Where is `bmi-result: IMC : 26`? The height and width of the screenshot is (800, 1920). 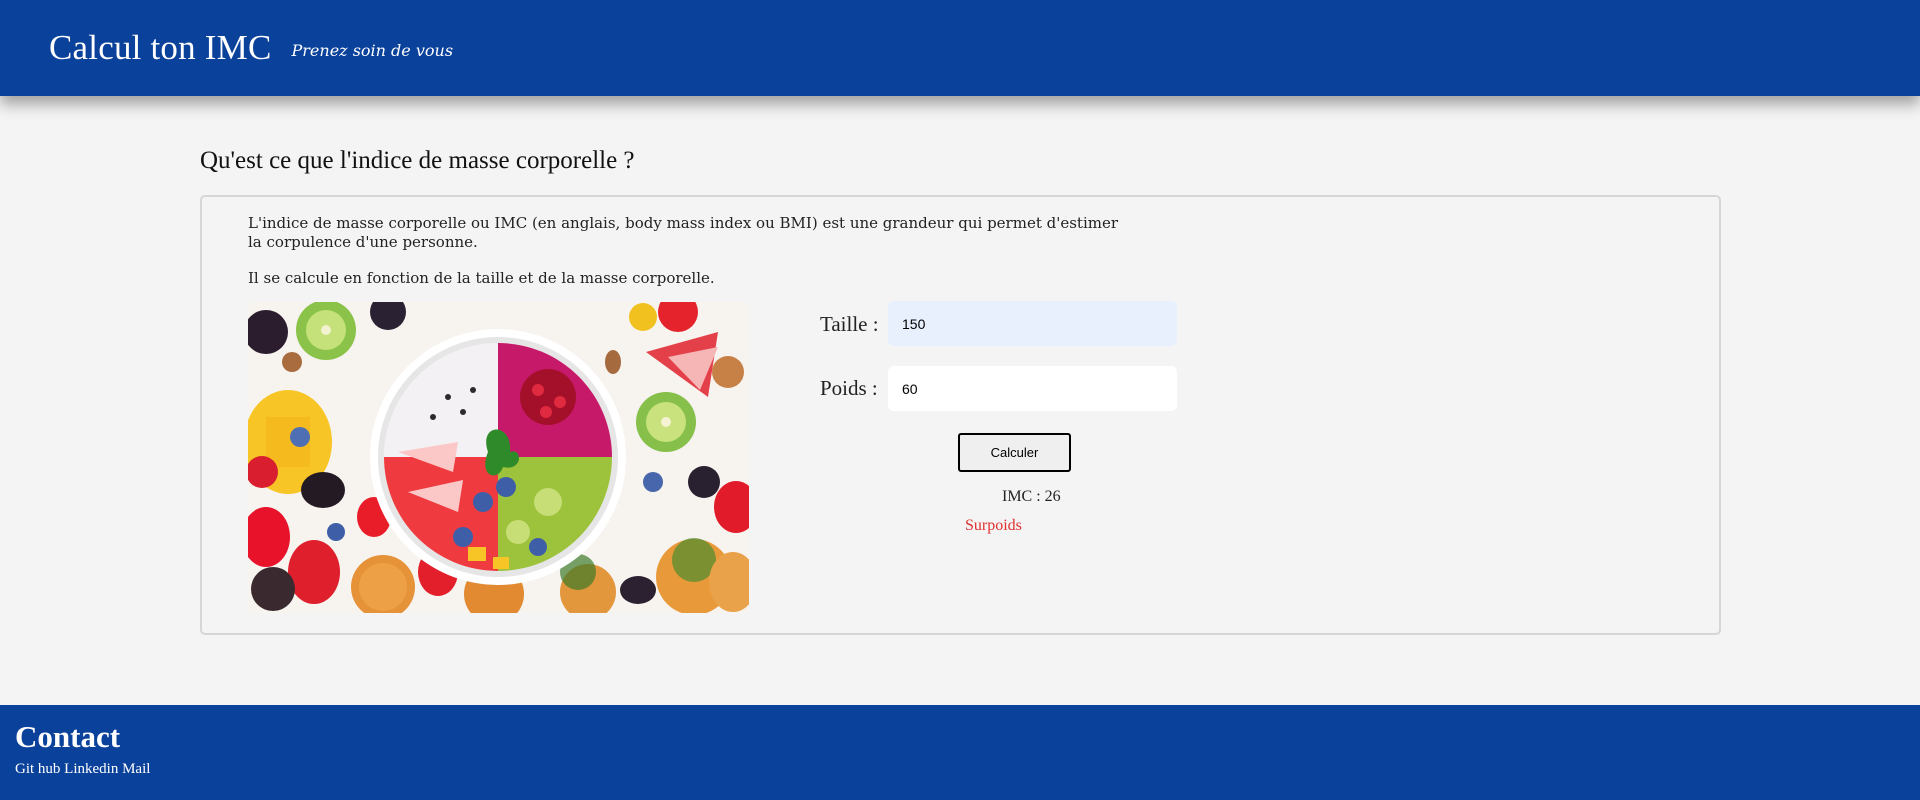
bmi-result: IMC : 26 is located at coordinates (1031, 496).